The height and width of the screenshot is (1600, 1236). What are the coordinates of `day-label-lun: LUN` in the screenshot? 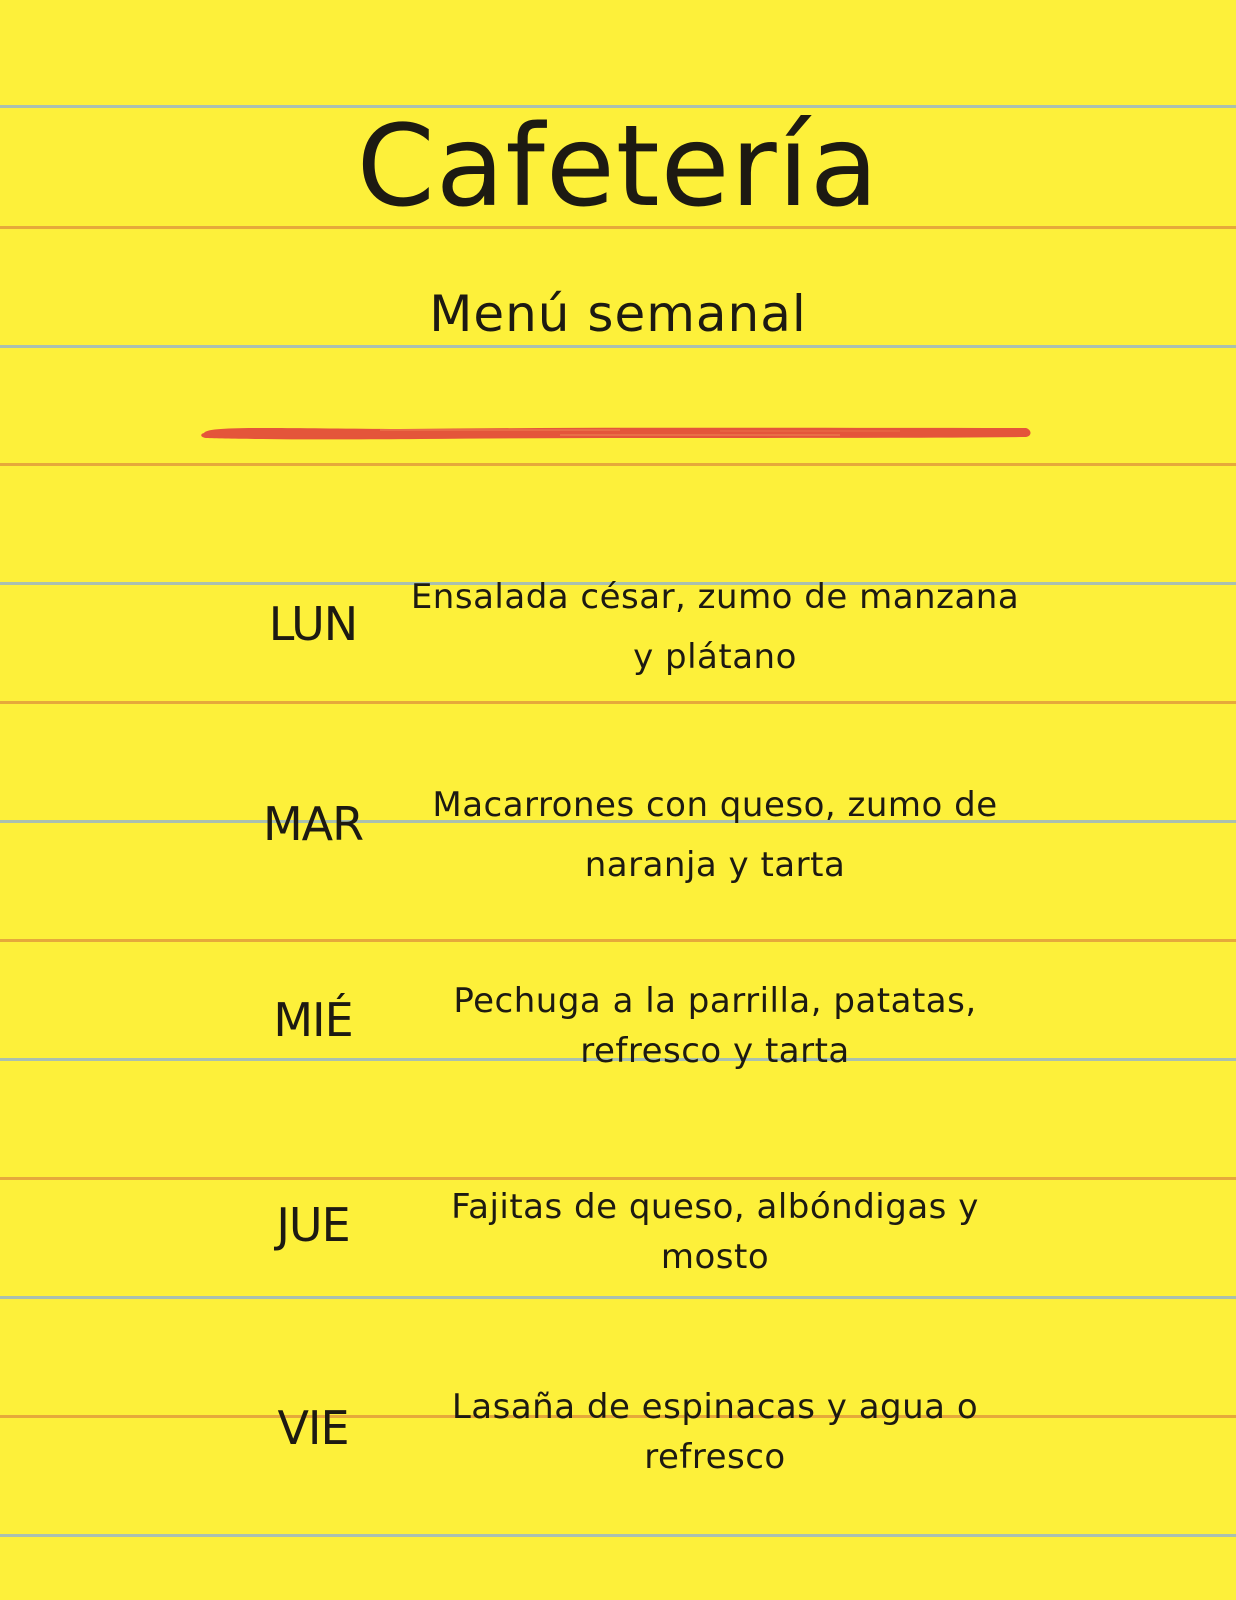 It's located at (313, 624).